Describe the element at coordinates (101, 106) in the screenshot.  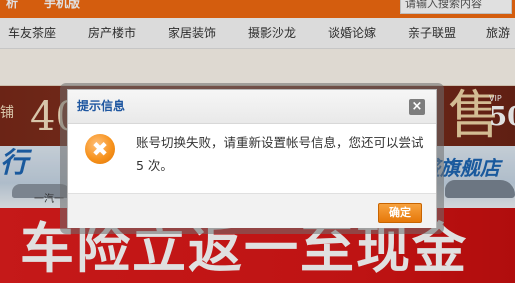
I see `dialog-title: 提示信息` at that location.